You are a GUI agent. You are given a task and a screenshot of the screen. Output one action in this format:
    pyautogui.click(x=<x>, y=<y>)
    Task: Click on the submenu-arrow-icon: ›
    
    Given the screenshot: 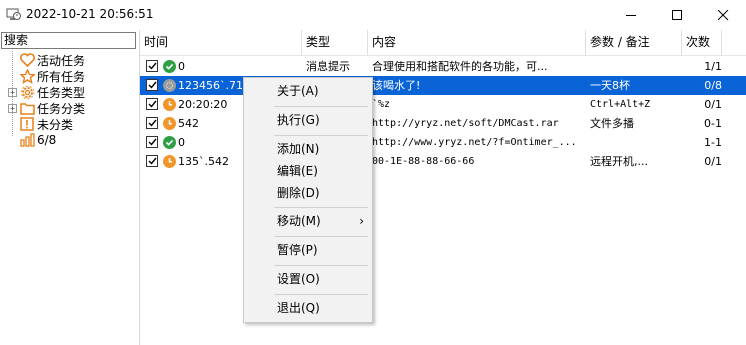 What is the action you would take?
    pyautogui.click(x=361, y=221)
    